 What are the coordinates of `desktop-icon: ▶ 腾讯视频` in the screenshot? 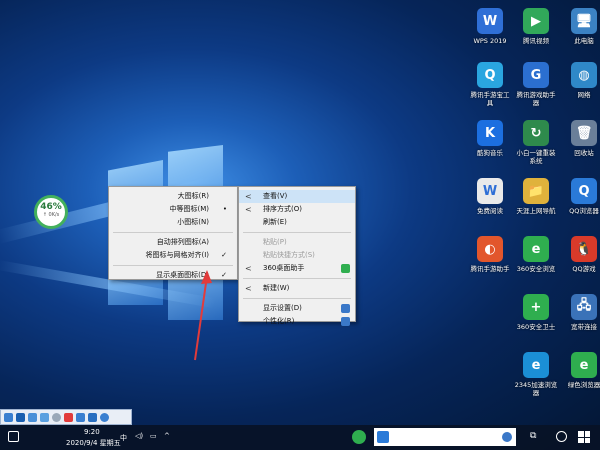 It's located at (536, 26).